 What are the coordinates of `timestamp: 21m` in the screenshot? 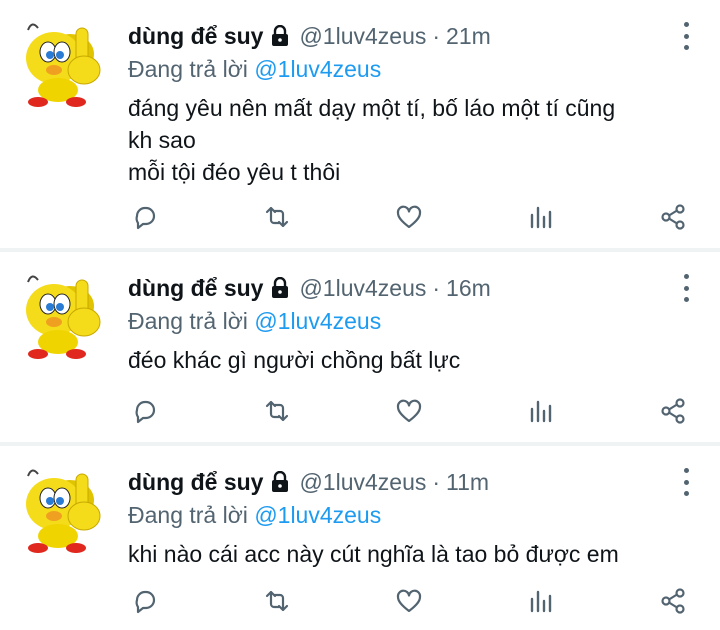 It's located at (468, 36).